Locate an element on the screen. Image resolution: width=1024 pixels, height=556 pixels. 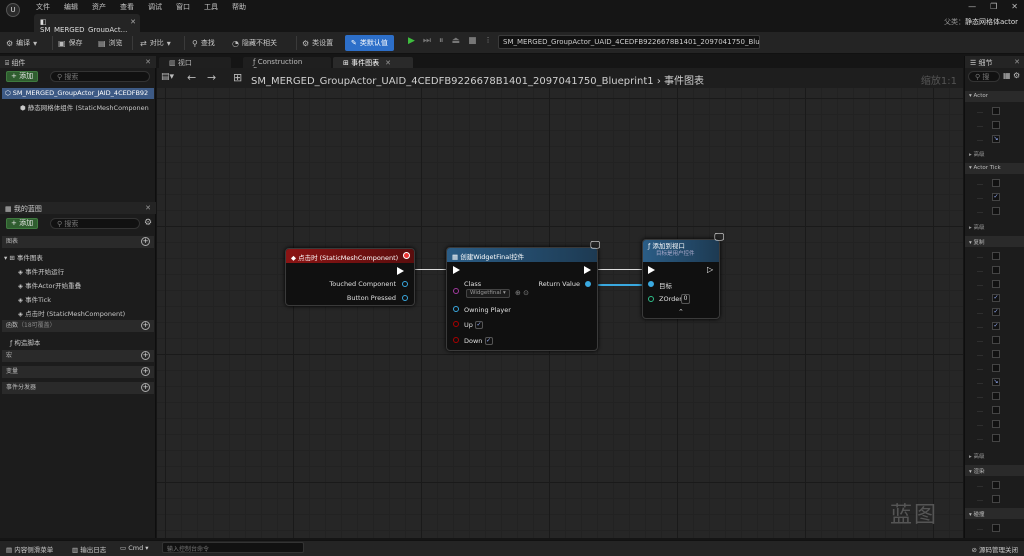
variables-section: 变量 + is located at coordinates (78, 372).